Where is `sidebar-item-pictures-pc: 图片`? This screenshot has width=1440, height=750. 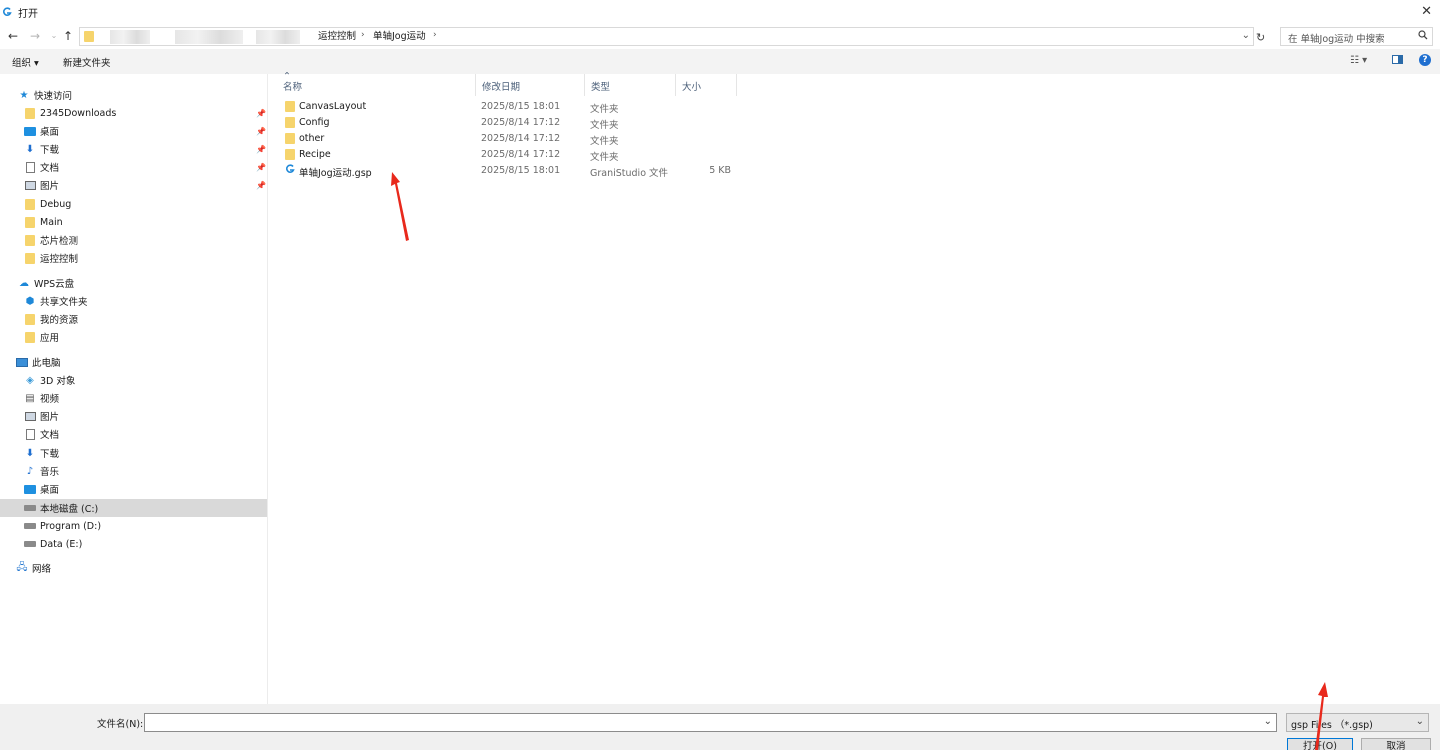 sidebar-item-pictures-pc: 图片 is located at coordinates (41, 416).